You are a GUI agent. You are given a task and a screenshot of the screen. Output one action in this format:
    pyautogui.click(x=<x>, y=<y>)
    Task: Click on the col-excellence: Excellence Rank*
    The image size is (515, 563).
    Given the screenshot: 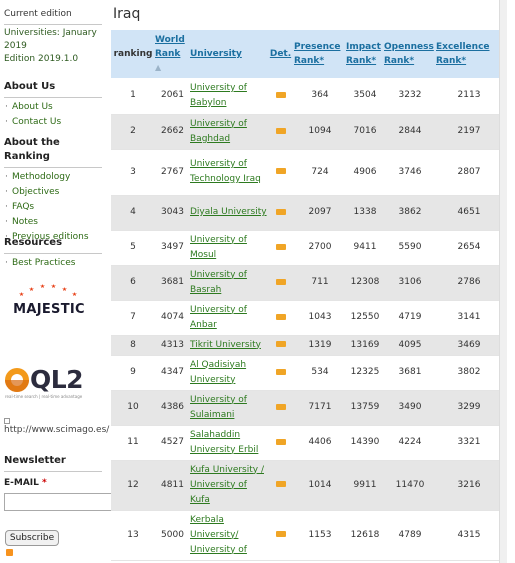 What is the action you would take?
    pyautogui.click(x=469, y=54)
    